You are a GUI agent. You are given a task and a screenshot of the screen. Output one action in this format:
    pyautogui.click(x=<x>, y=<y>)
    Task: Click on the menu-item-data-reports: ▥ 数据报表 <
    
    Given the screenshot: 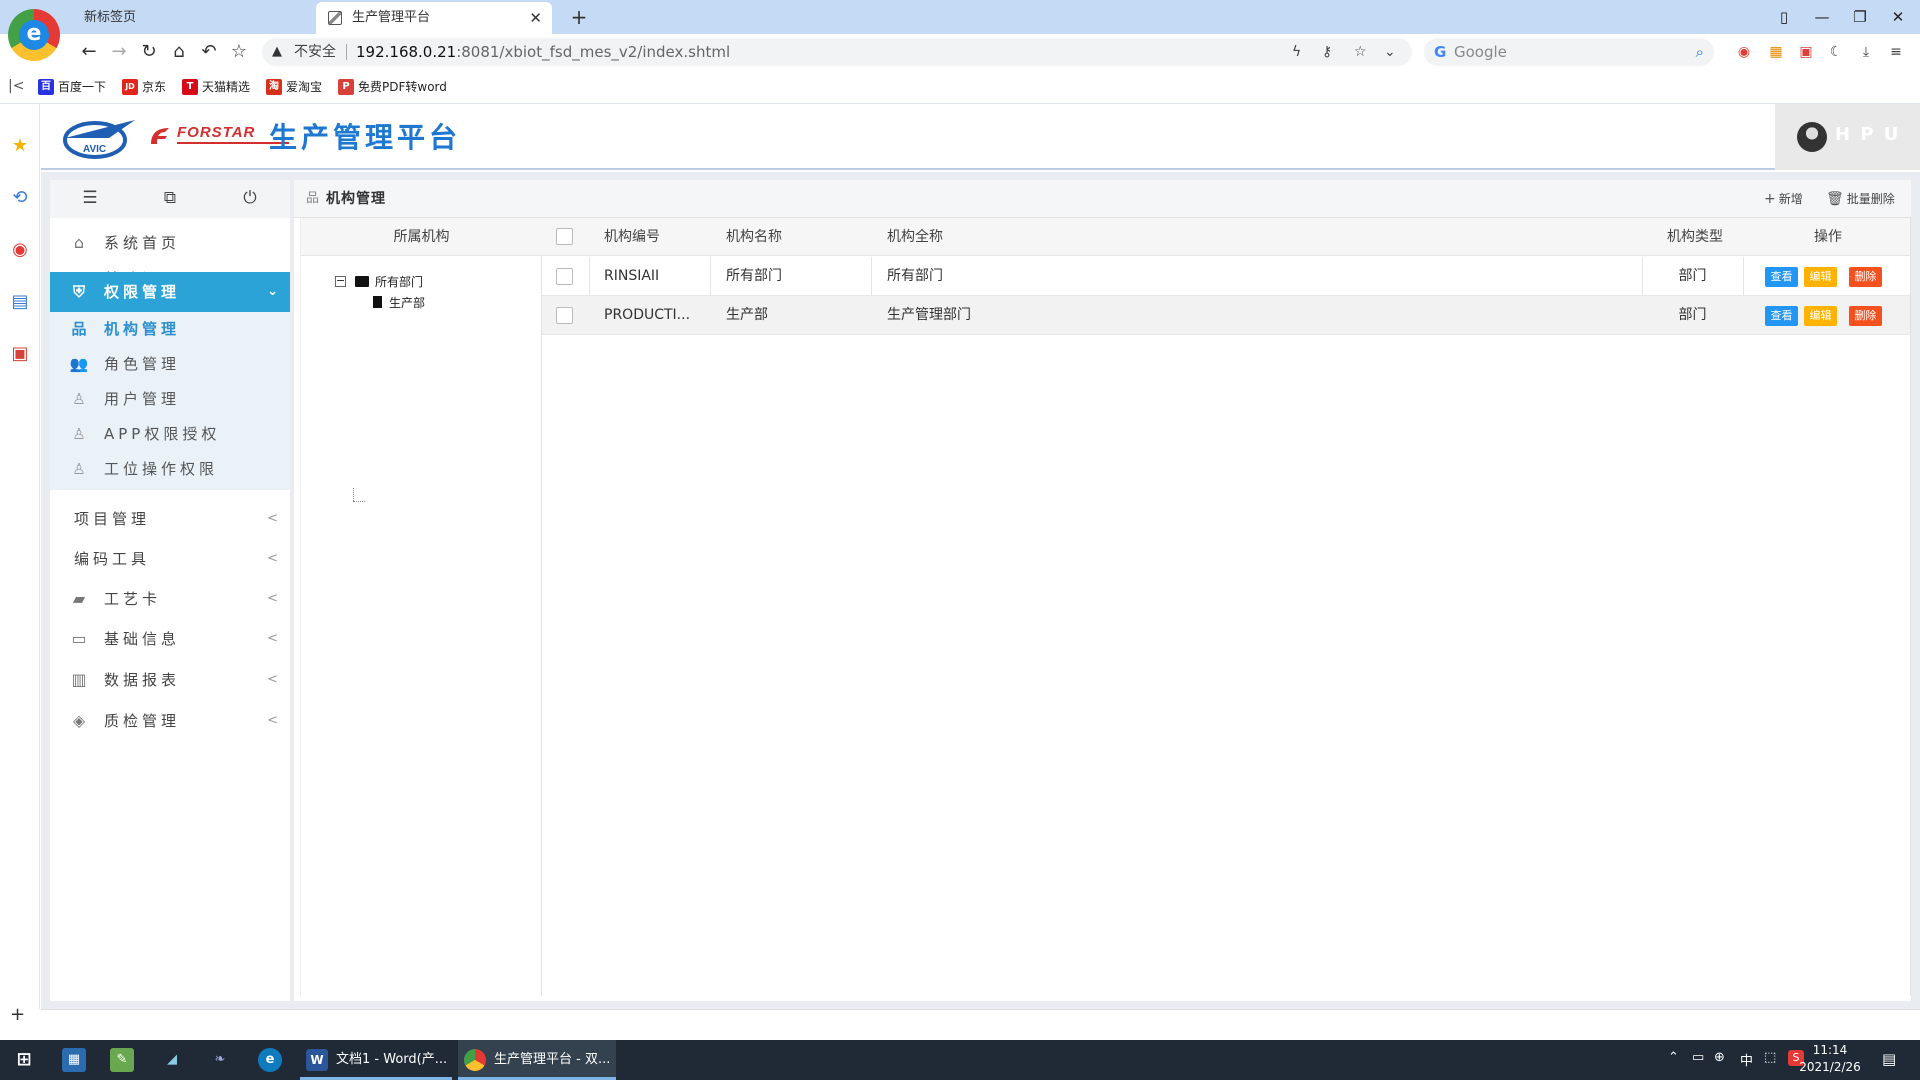 What is the action you would take?
    pyautogui.click(x=170, y=680)
    